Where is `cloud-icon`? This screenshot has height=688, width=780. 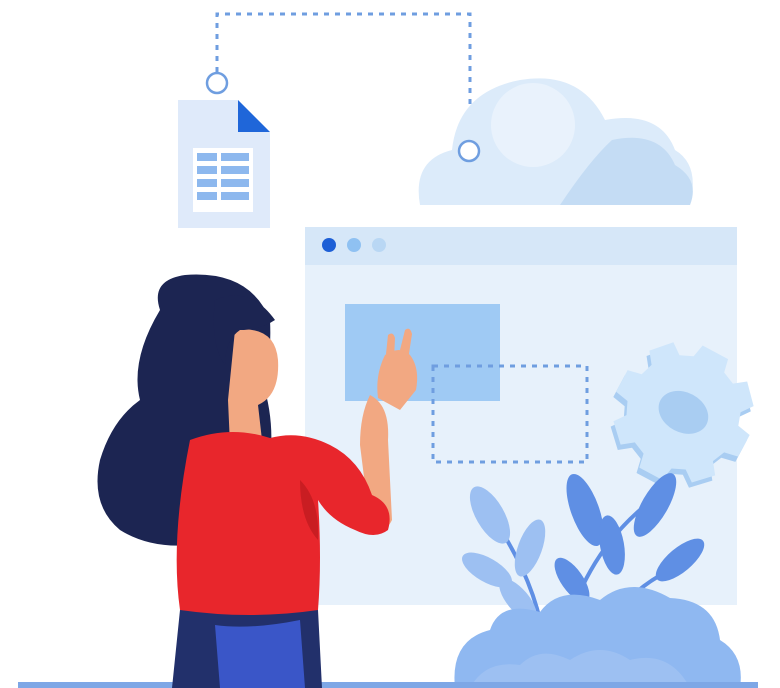 cloud-icon is located at coordinates (555, 141).